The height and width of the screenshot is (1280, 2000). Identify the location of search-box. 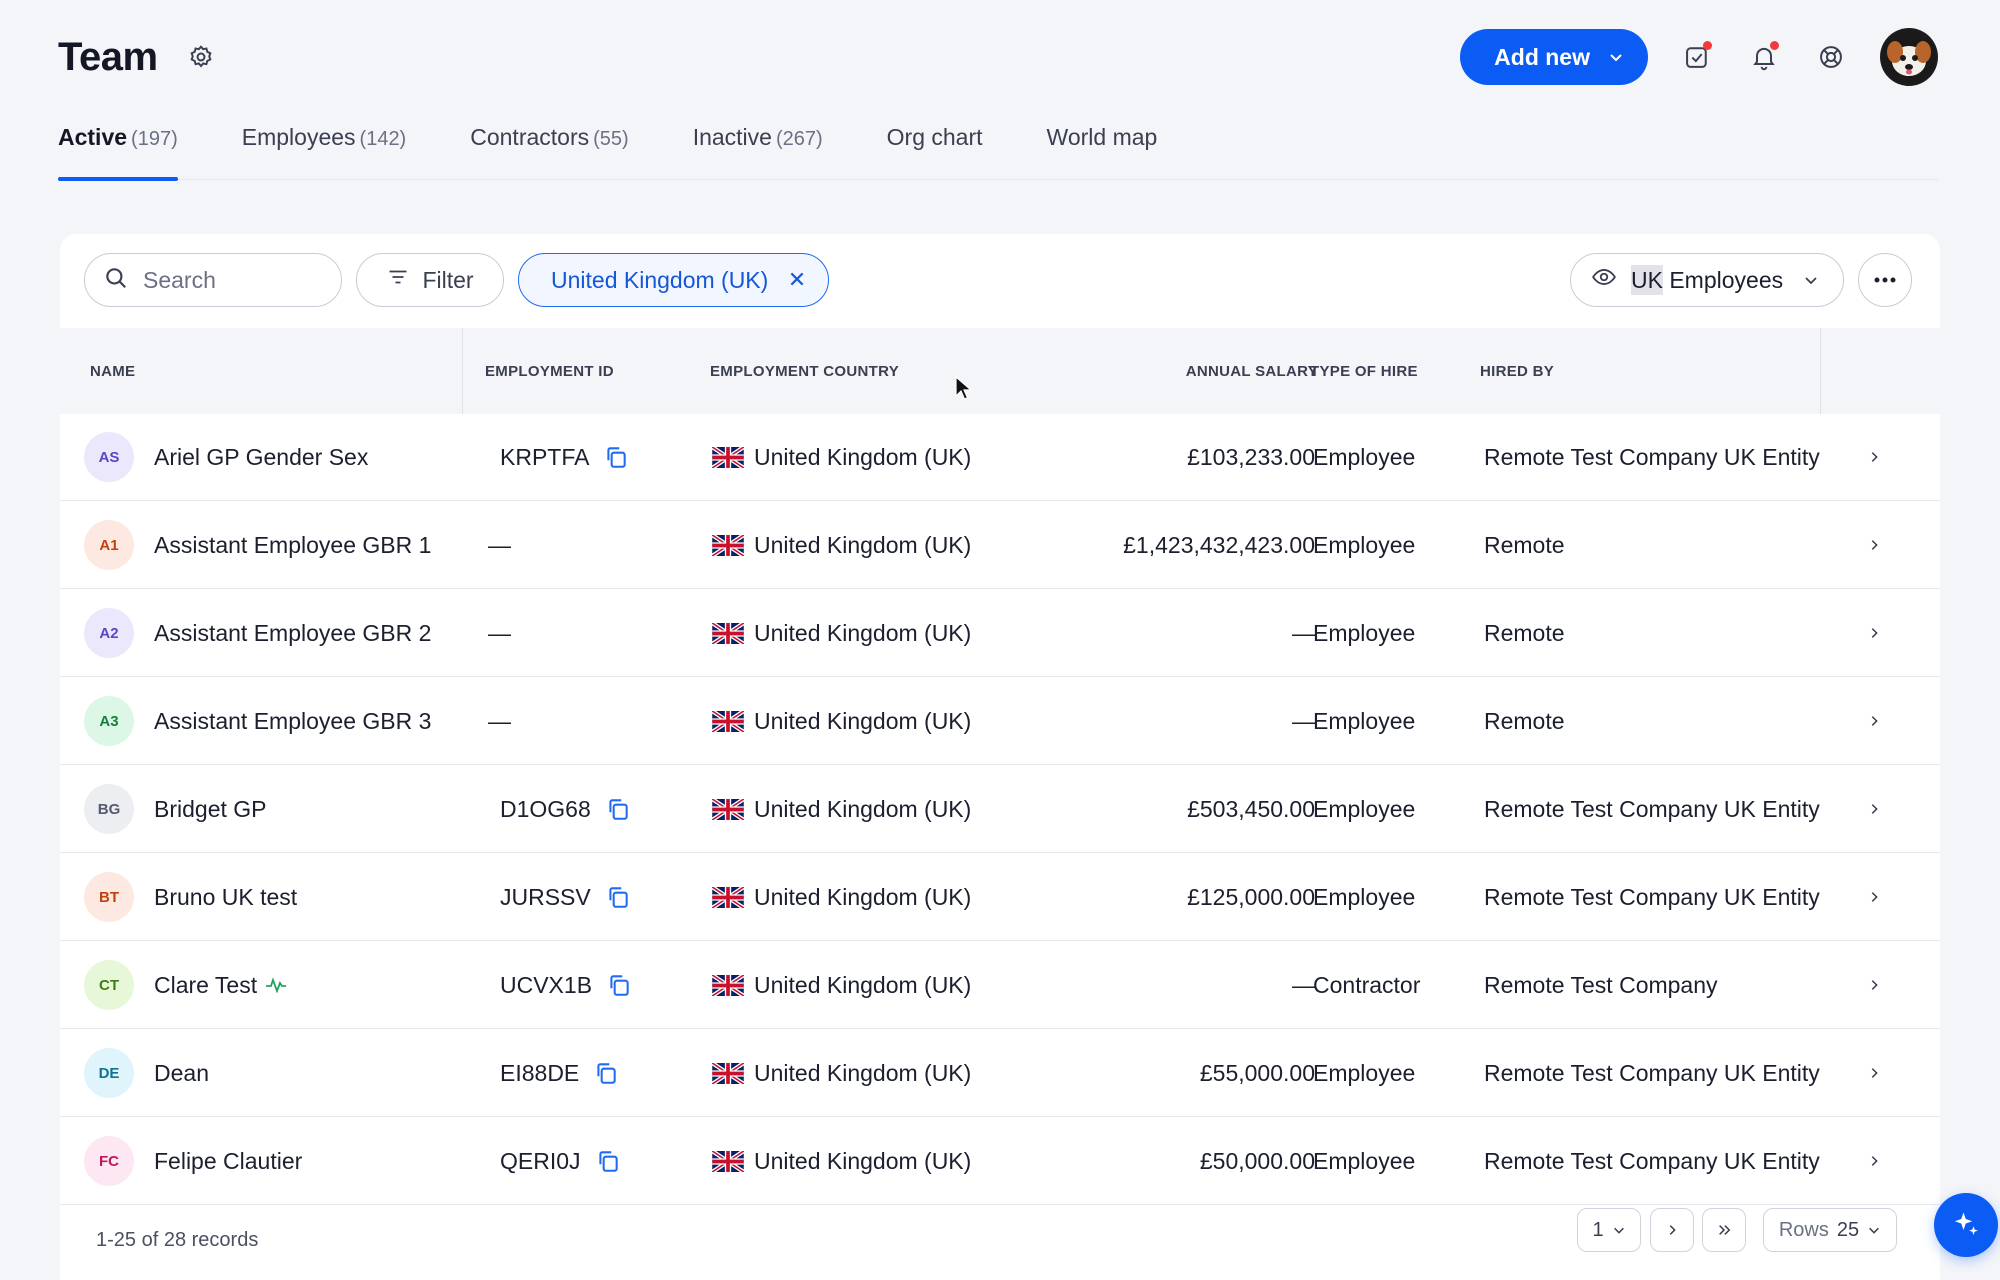
(213, 280).